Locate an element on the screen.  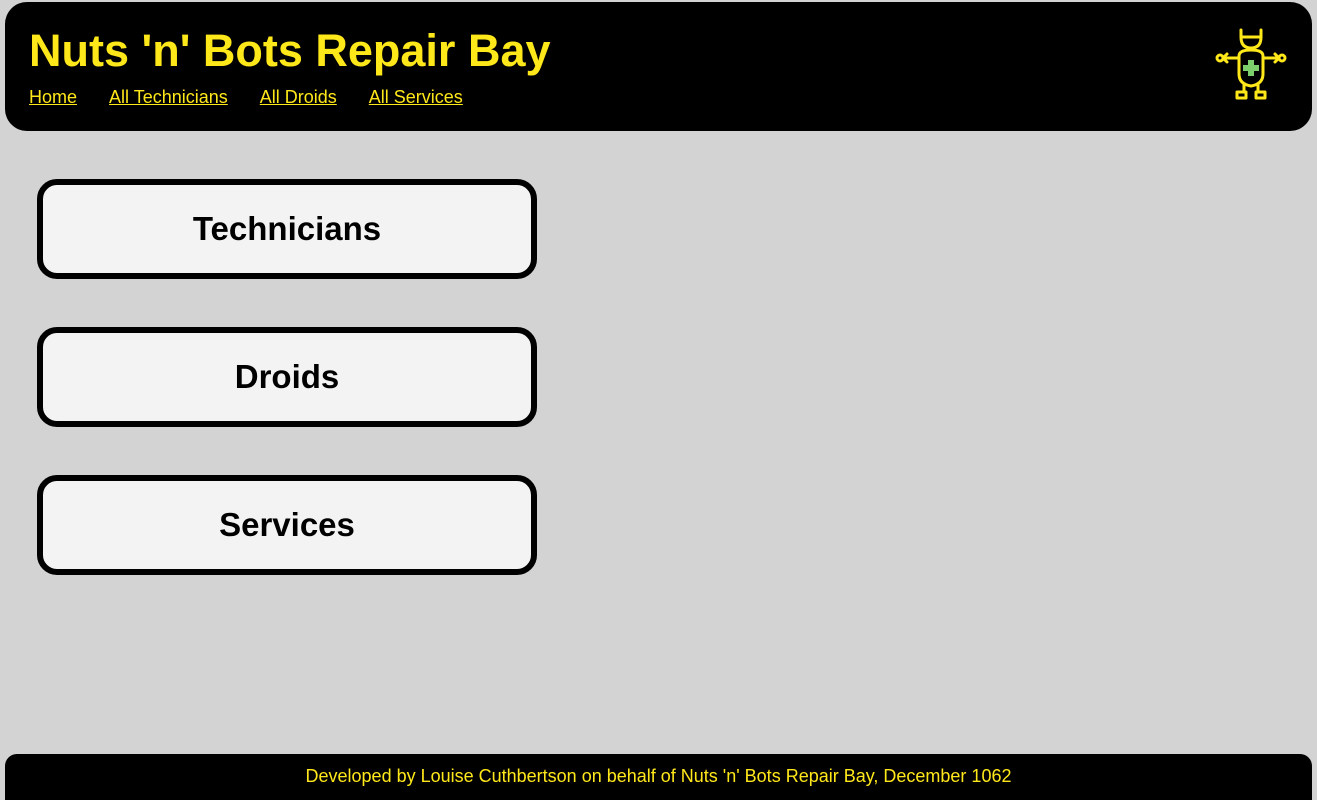
nav-link-all-technicians: All Technicians is located at coordinates (168, 97).